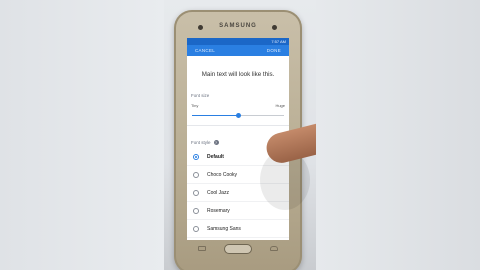 The width and height of the screenshot is (480, 270). I want to click on font-size-slider-thumb, so click(238, 115).